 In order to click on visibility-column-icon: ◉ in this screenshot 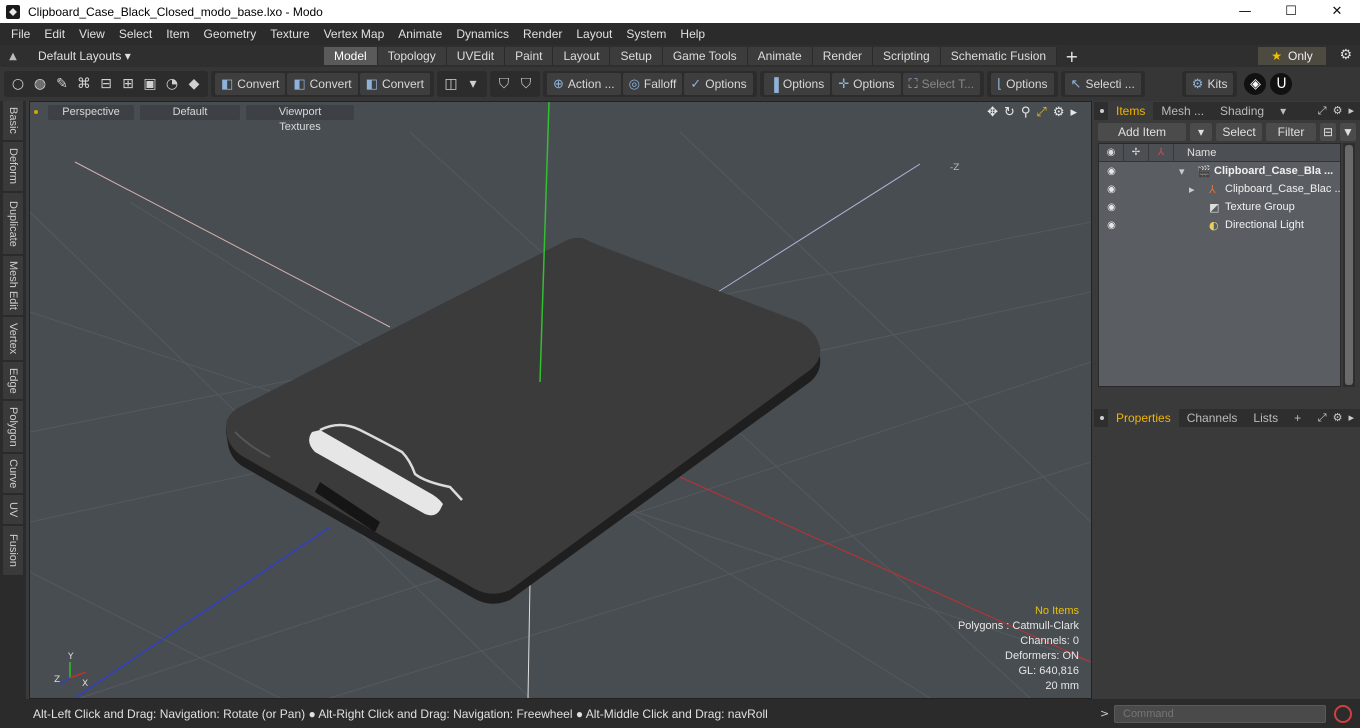, I will do `click(1111, 152)`.